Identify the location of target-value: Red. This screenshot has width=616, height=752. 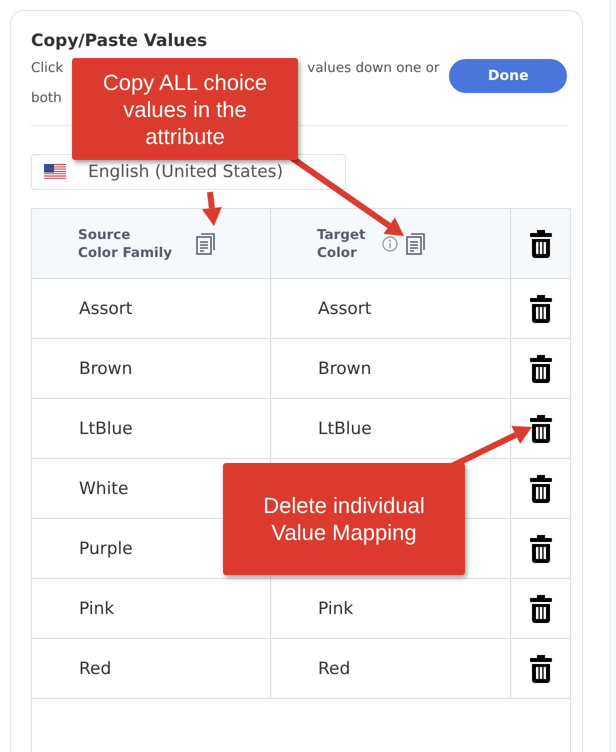
(334, 668).